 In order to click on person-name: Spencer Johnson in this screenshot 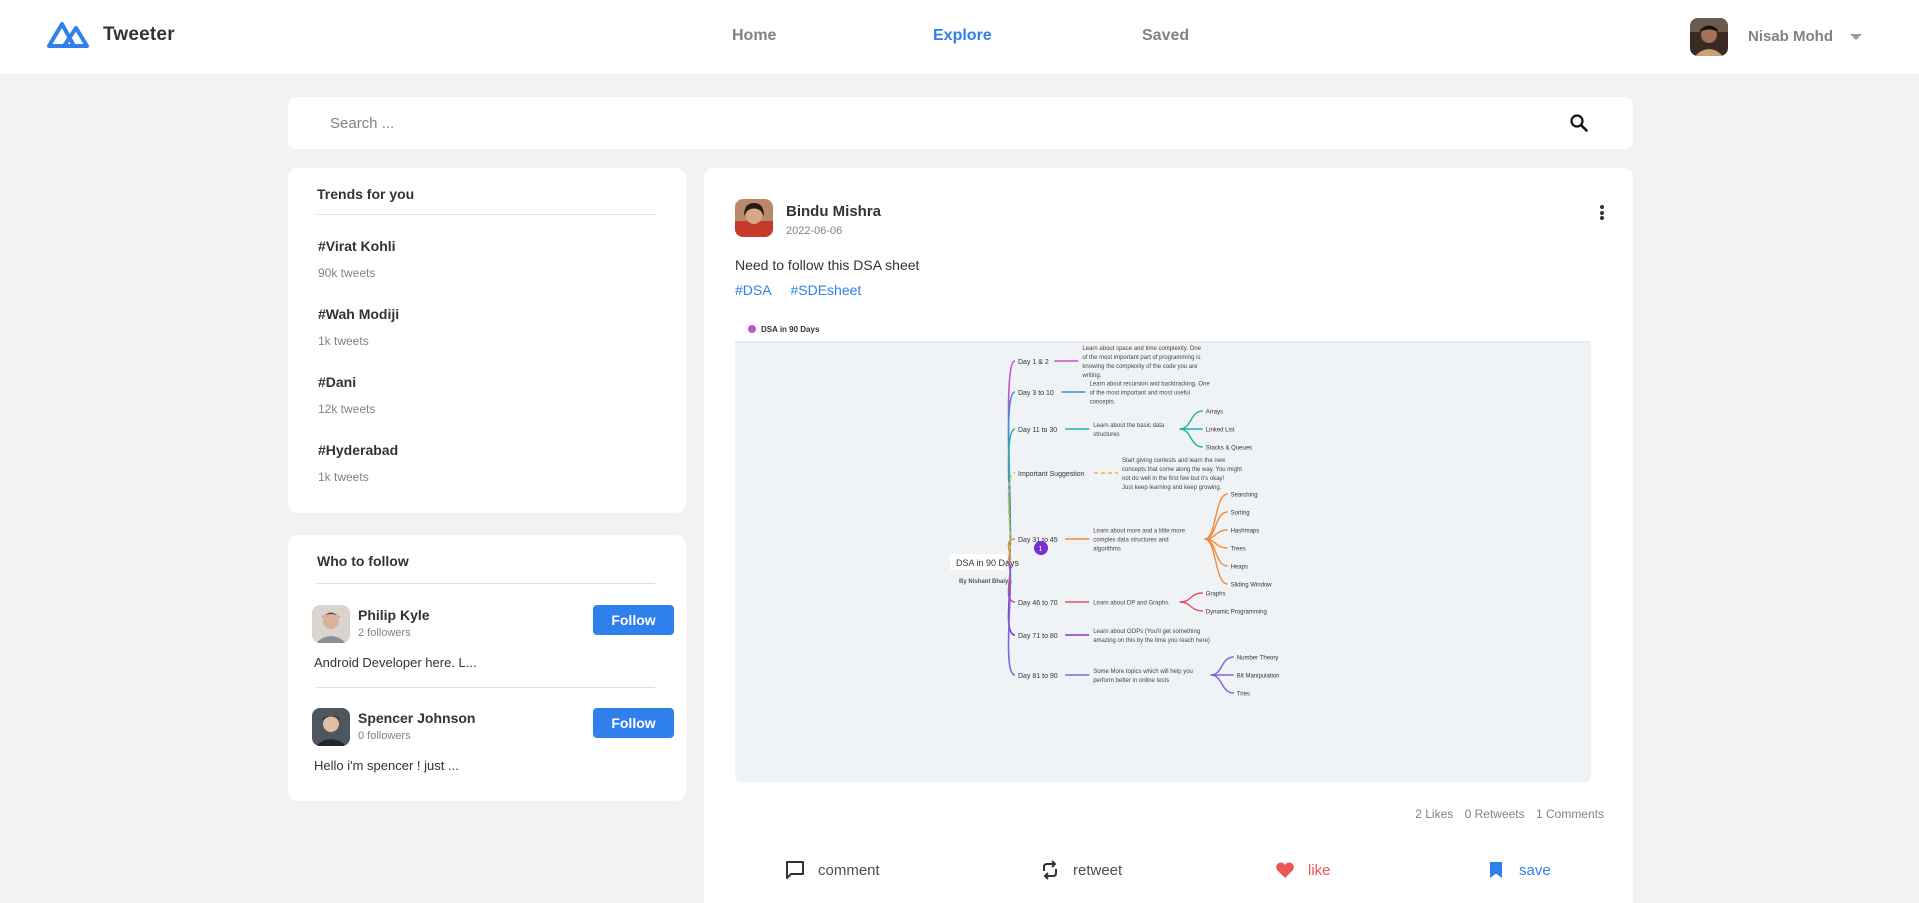, I will do `click(416, 718)`.